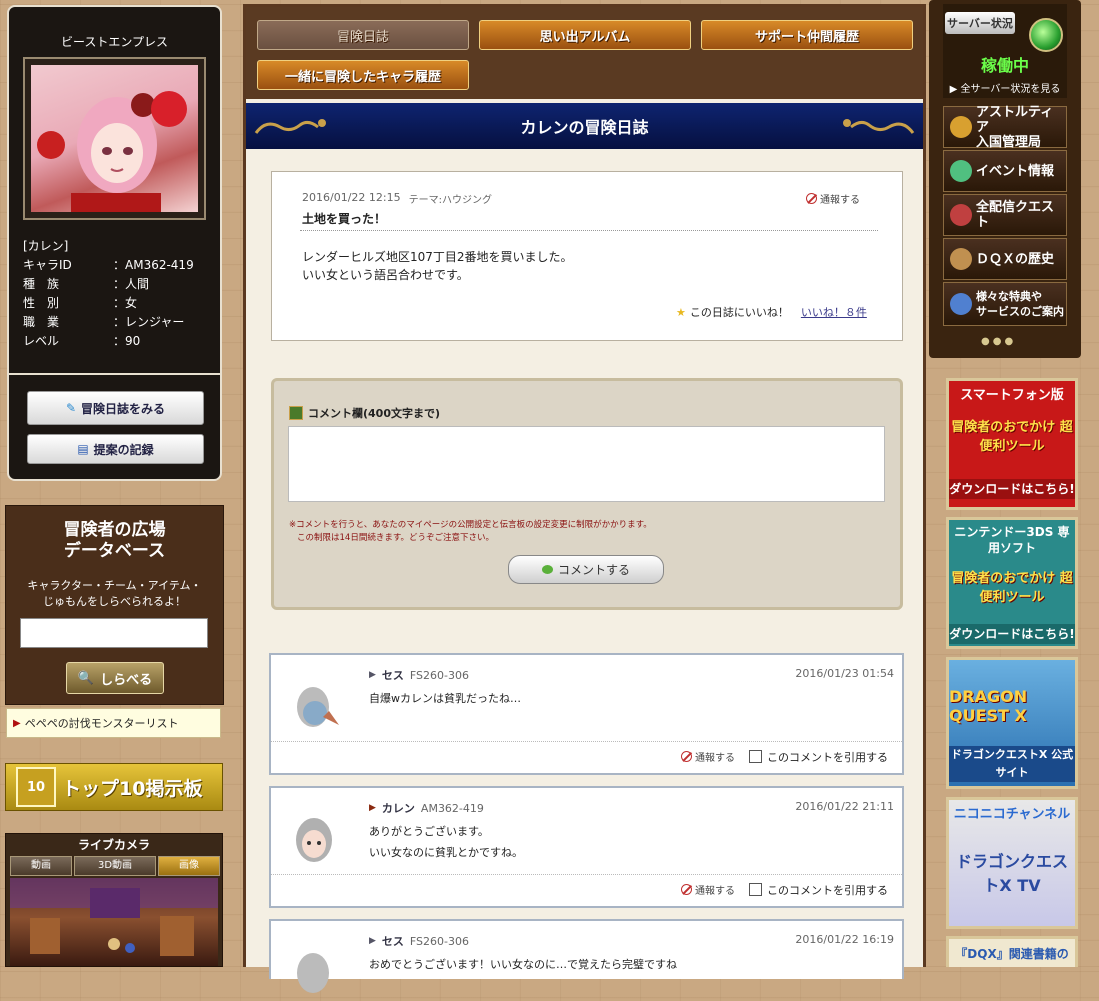  Describe the element at coordinates (115, 449) in the screenshot. I see `proposals-button: ▤ 提案の記録` at that location.